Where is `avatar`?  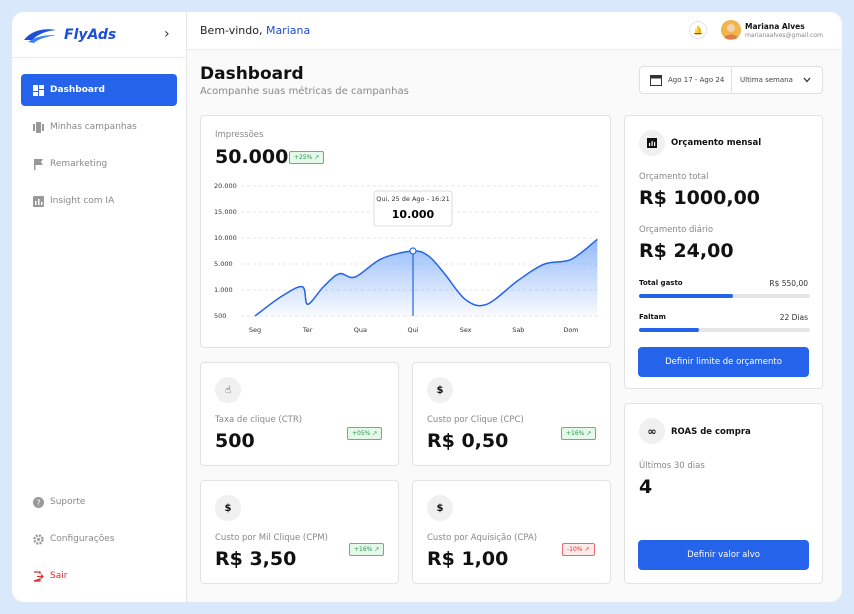 avatar is located at coordinates (731, 30).